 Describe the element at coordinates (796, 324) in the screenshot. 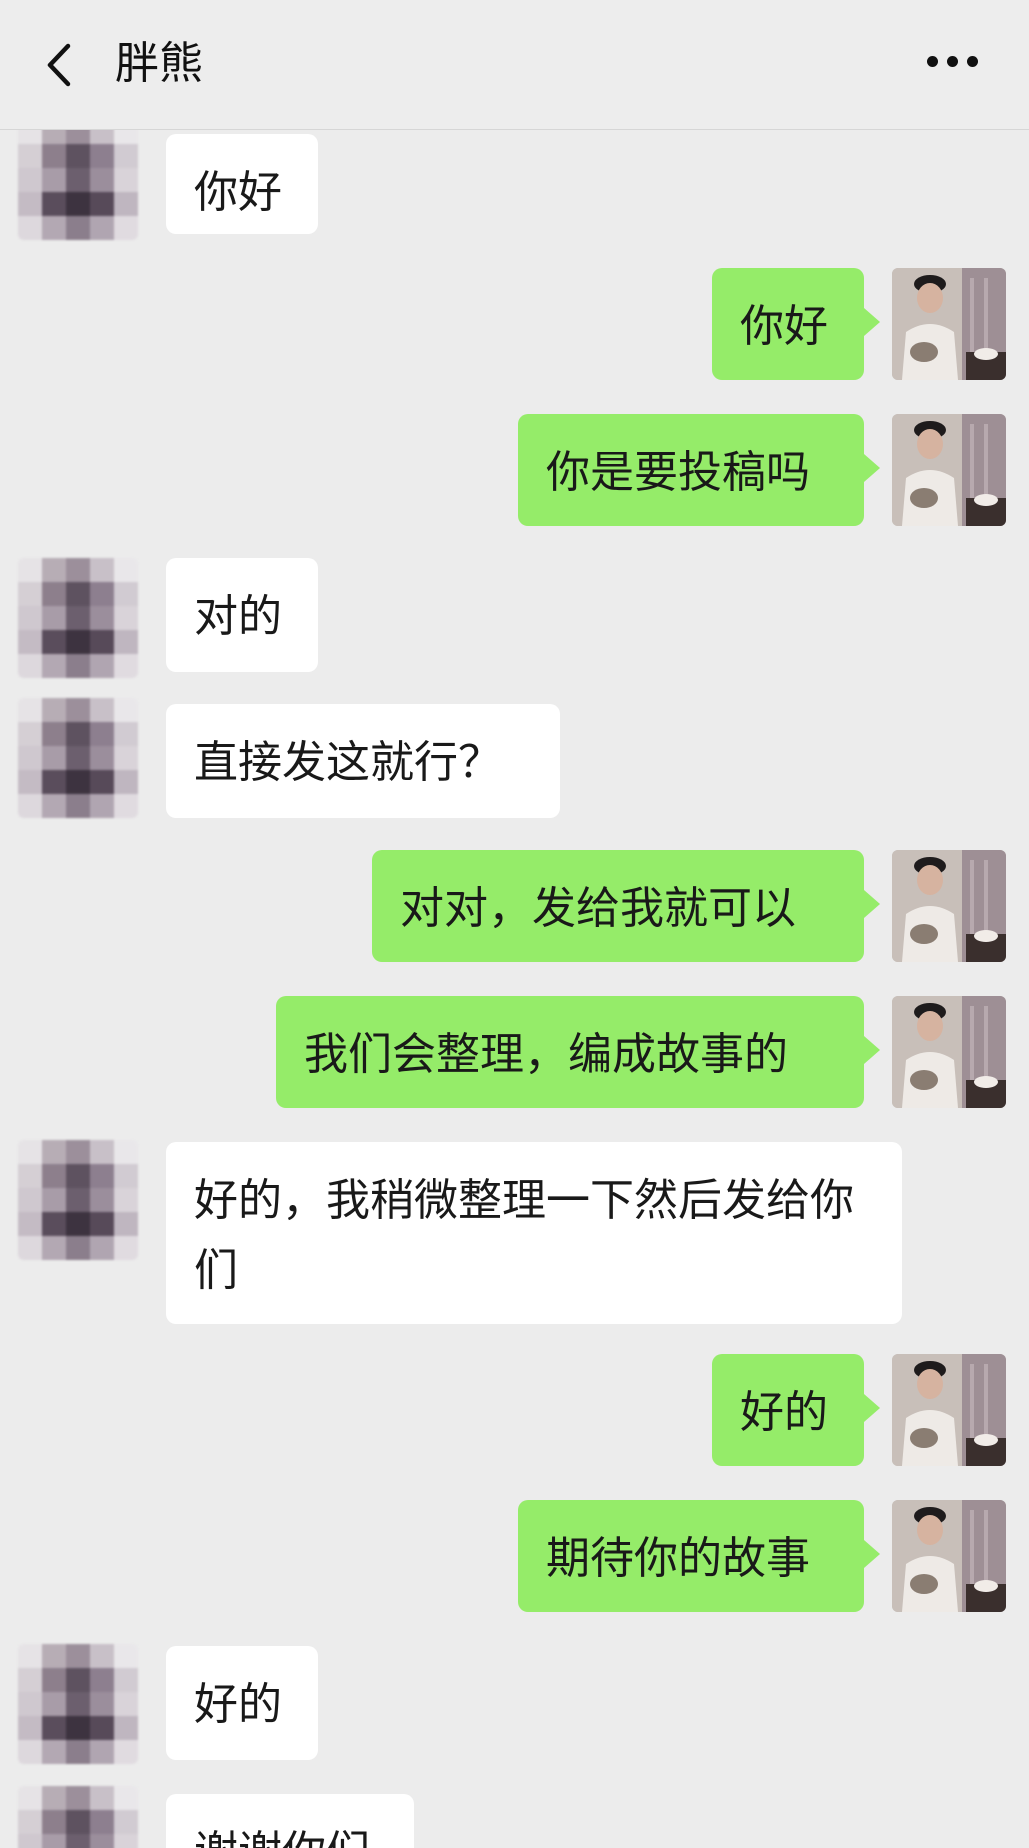

I see `outgoing-message: 你好` at that location.